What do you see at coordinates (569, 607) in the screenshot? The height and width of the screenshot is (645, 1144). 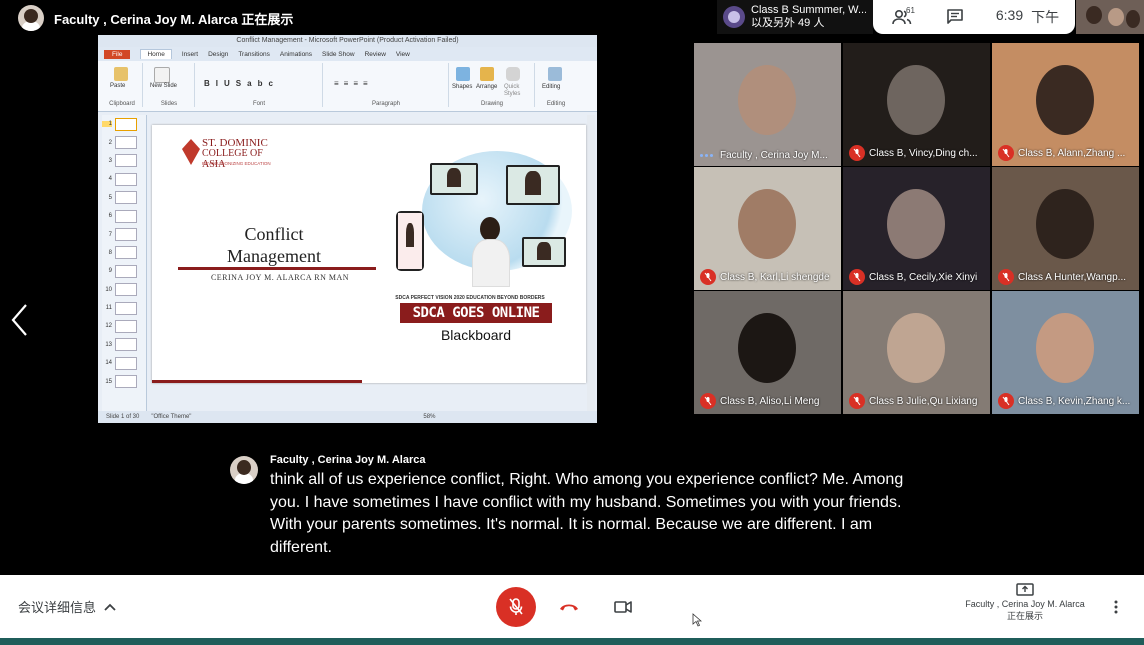 I see `leave-call-button` at bounding box center [569, 607].